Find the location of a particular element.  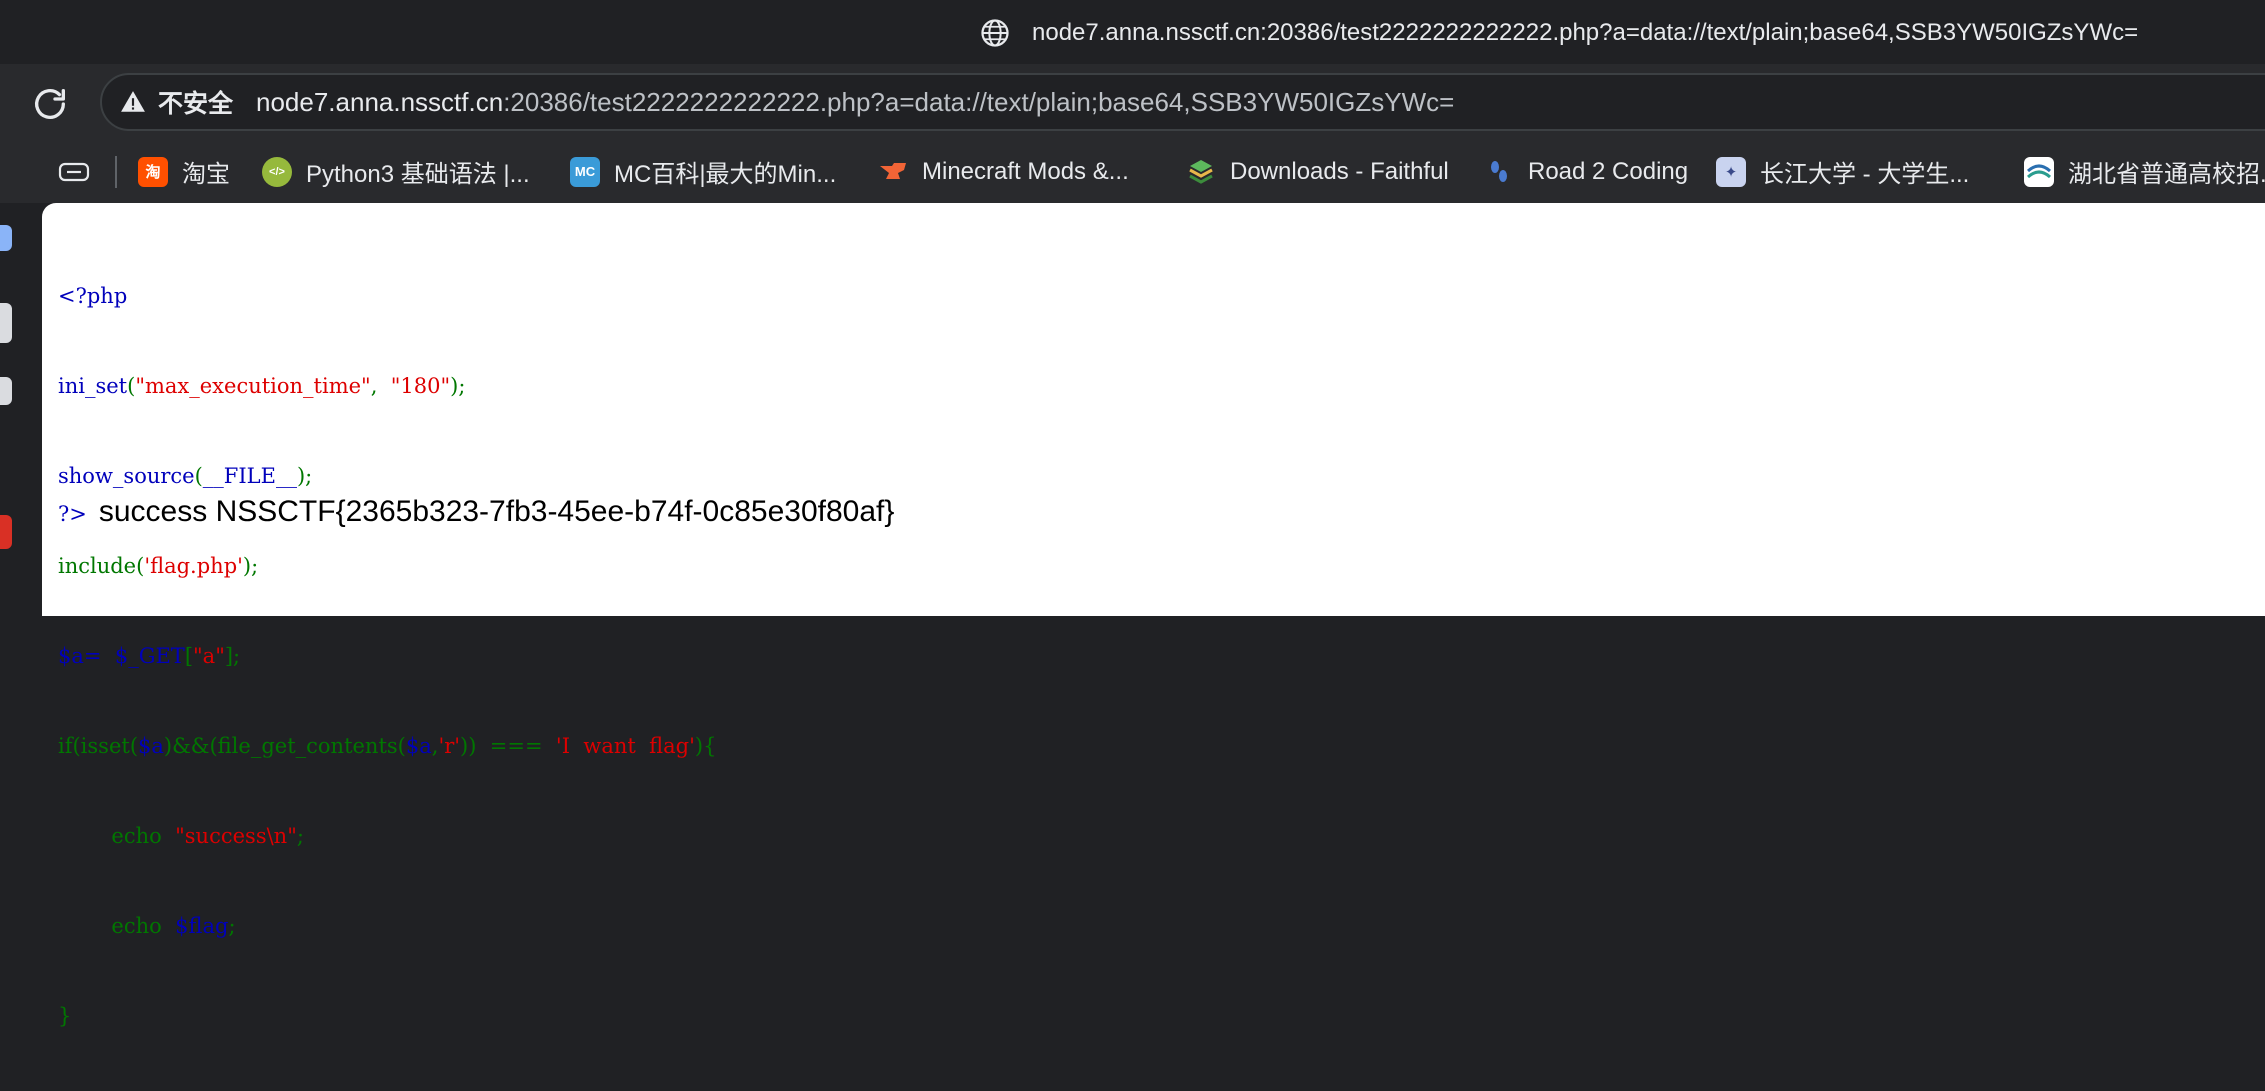

security-indicator: 不安全 is located at coordinates (176, 102).